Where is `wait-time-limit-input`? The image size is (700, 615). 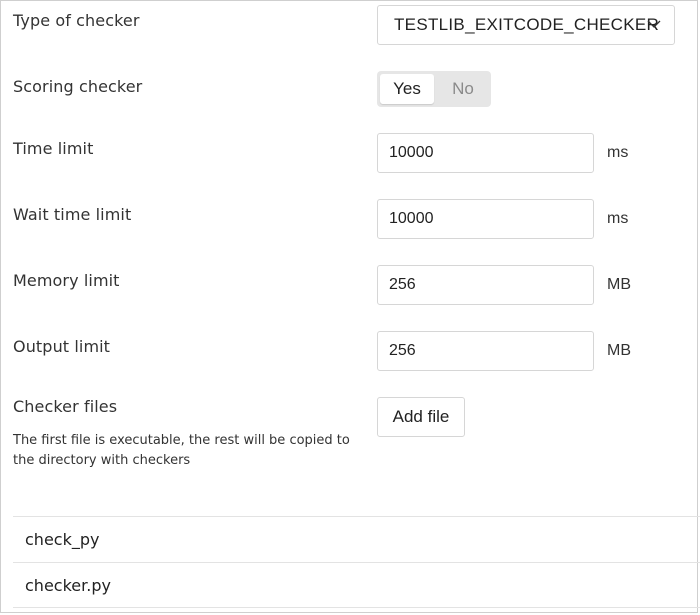
wait-time-limit-input is located at coordinates (485, 219).